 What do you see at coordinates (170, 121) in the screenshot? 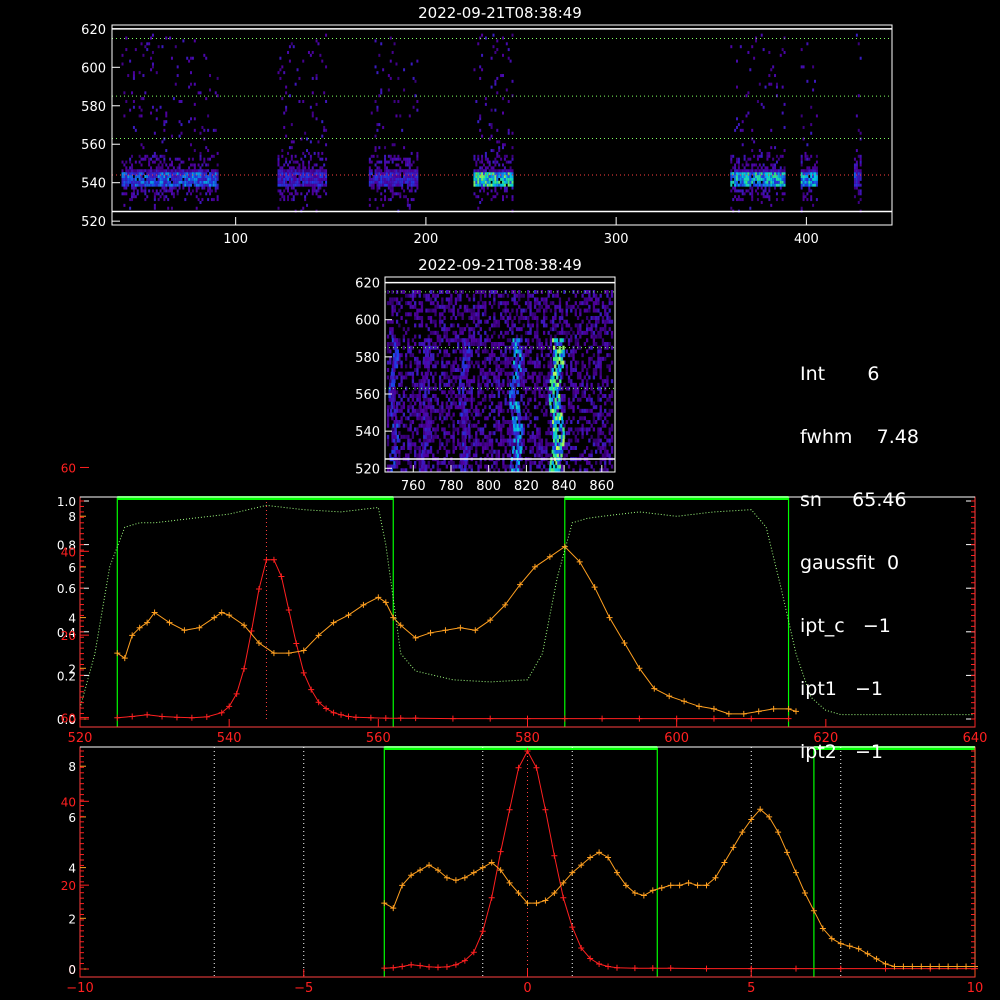
I see `emission-column` at bounding box center [170, 121].